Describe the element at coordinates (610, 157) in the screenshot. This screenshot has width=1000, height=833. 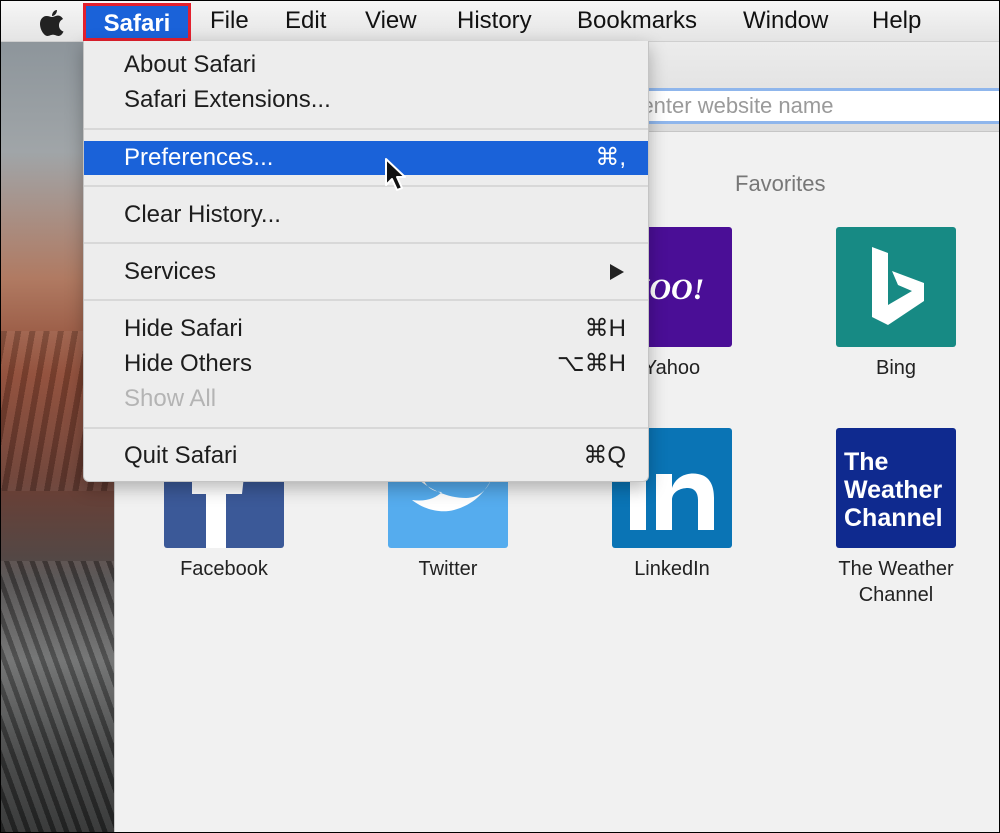
I see `preferences-shortcut: ⌘,` at that location.